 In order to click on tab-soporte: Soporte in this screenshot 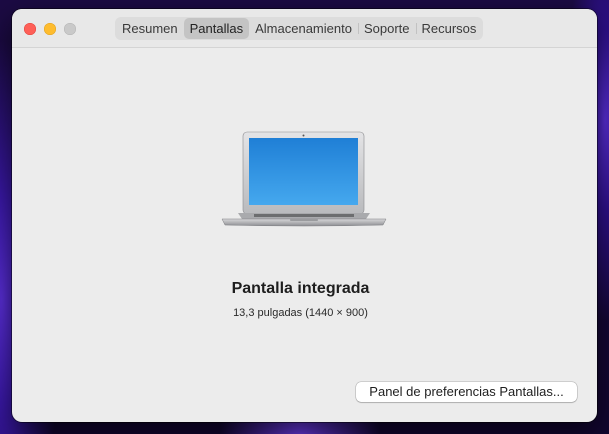, I will do `click(386, 28)`.